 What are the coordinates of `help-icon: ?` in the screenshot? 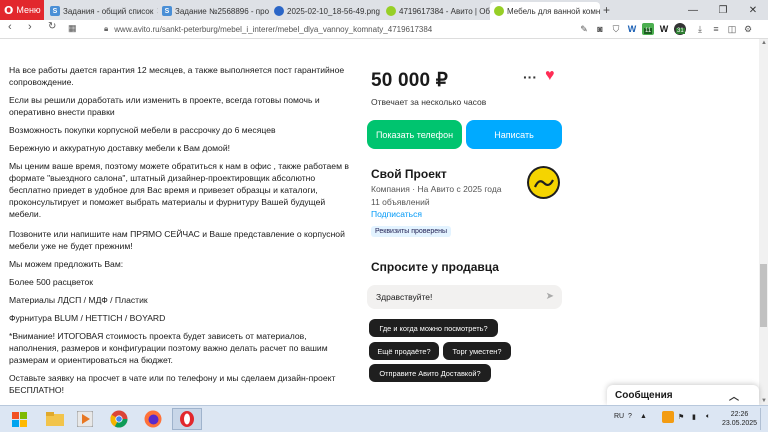 It's located at (630, 416).